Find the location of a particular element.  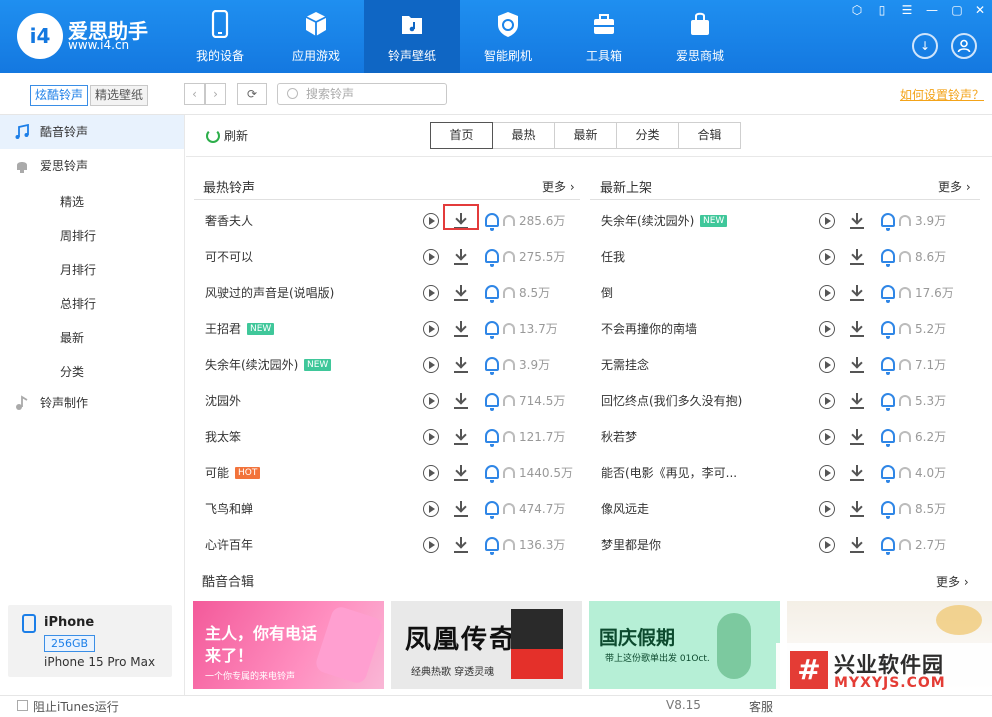

song-row: 梦里都是你 2.7万 is located at coordinates (791, 545).